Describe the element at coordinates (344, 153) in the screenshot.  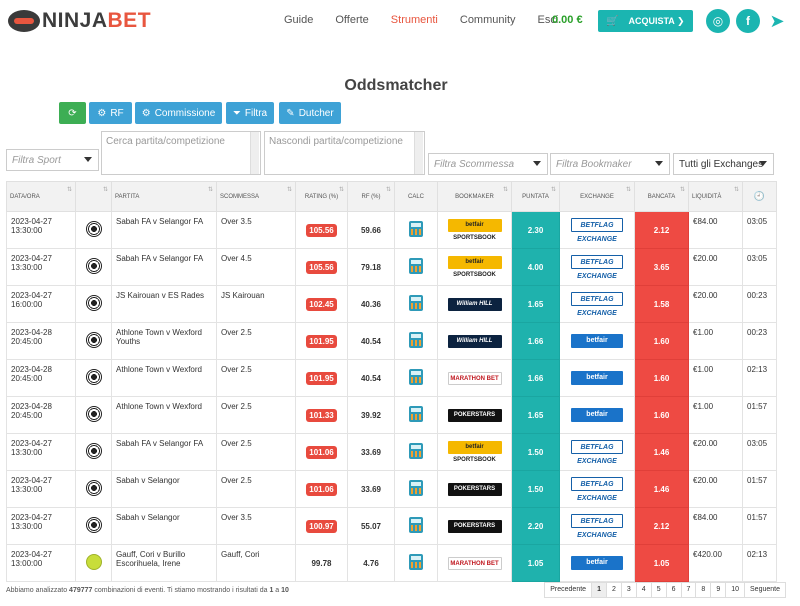
I see `hide-match-input: Nascondi partita/competizione` at that location.